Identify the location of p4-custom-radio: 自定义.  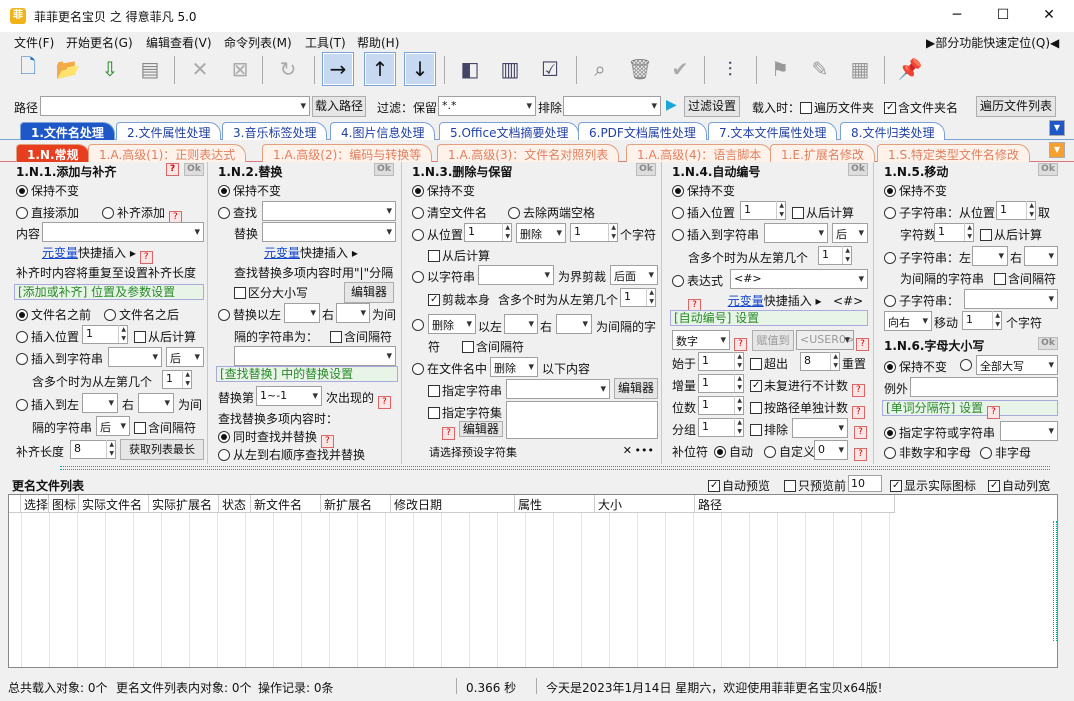
(789, 451).